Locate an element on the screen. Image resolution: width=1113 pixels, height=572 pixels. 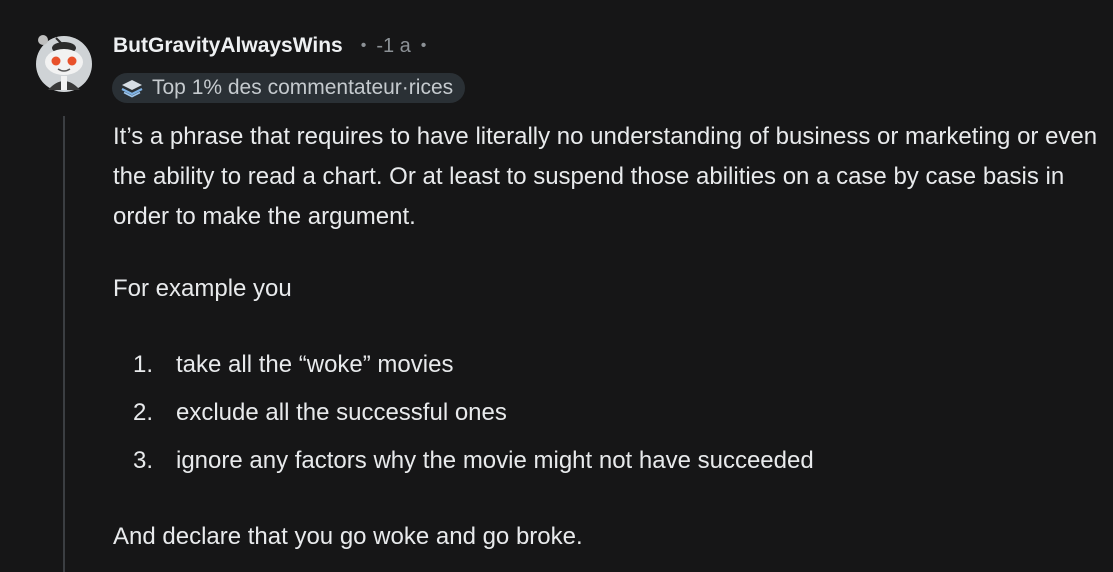
thread-line is located at coordinates (64, 344).